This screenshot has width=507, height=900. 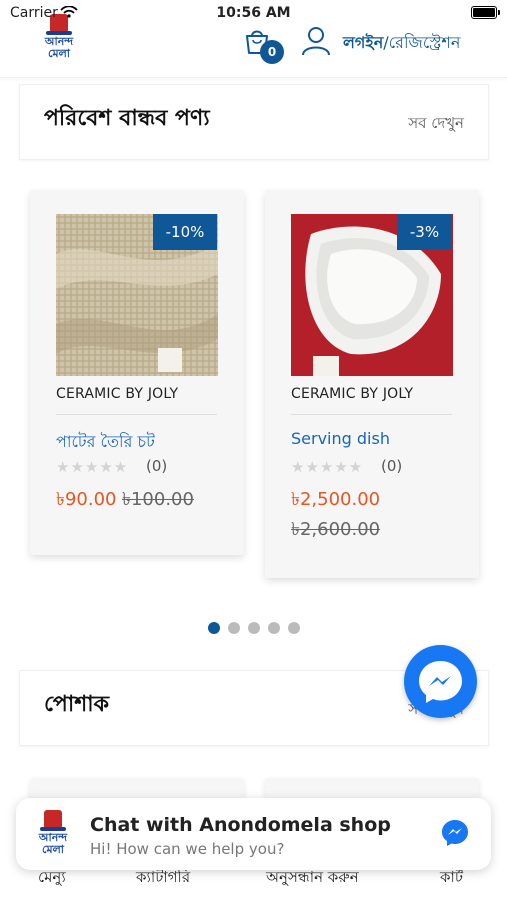 I want to click on section-title: পরিবেশ বান্ধব পণ্য, so click(x=127, y=118).